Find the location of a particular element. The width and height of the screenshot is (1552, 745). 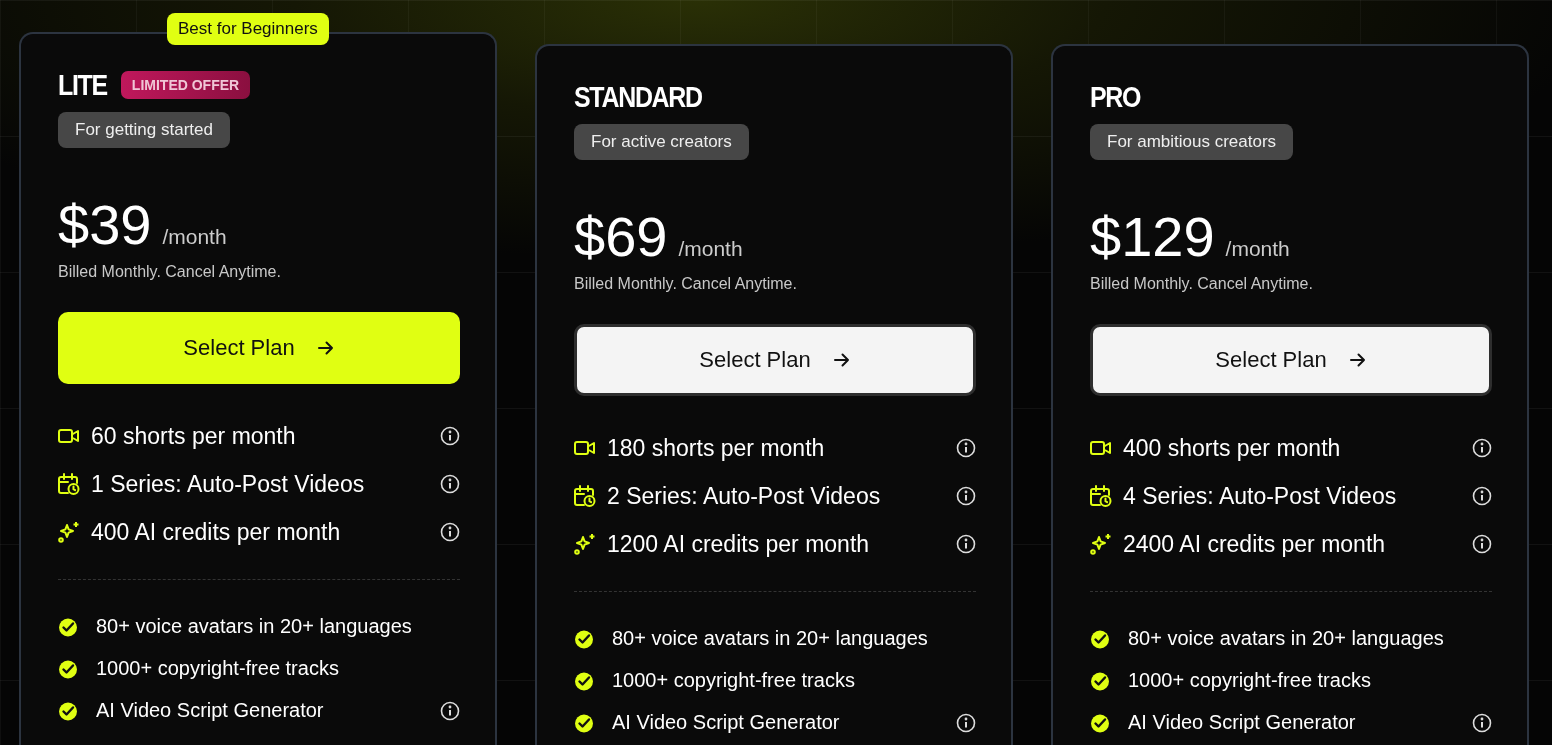

feature-text: 1200 AI credits per month is located at coordinates (739, 544).